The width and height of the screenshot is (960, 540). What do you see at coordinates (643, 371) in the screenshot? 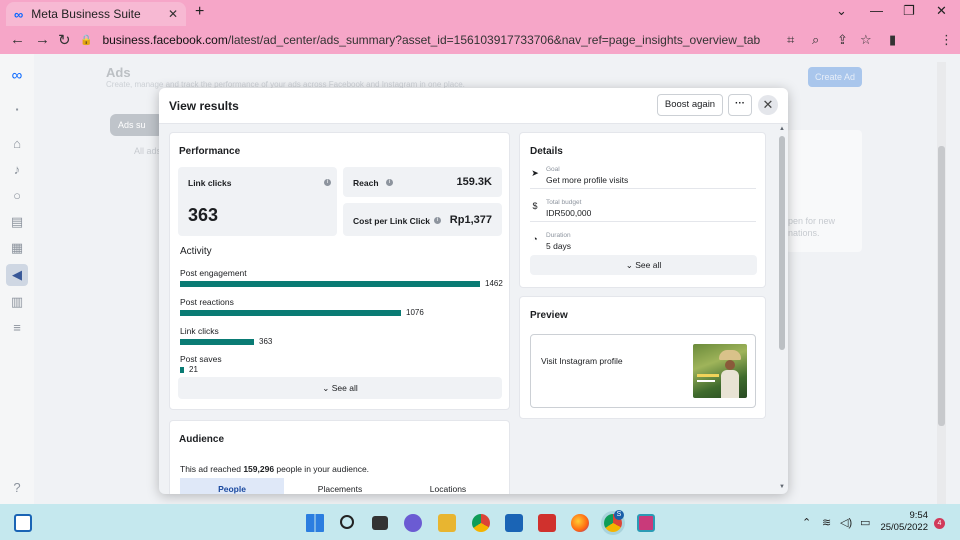
I see `ad-preview: Visit Instagram profile` at bounding box center [643, 371].